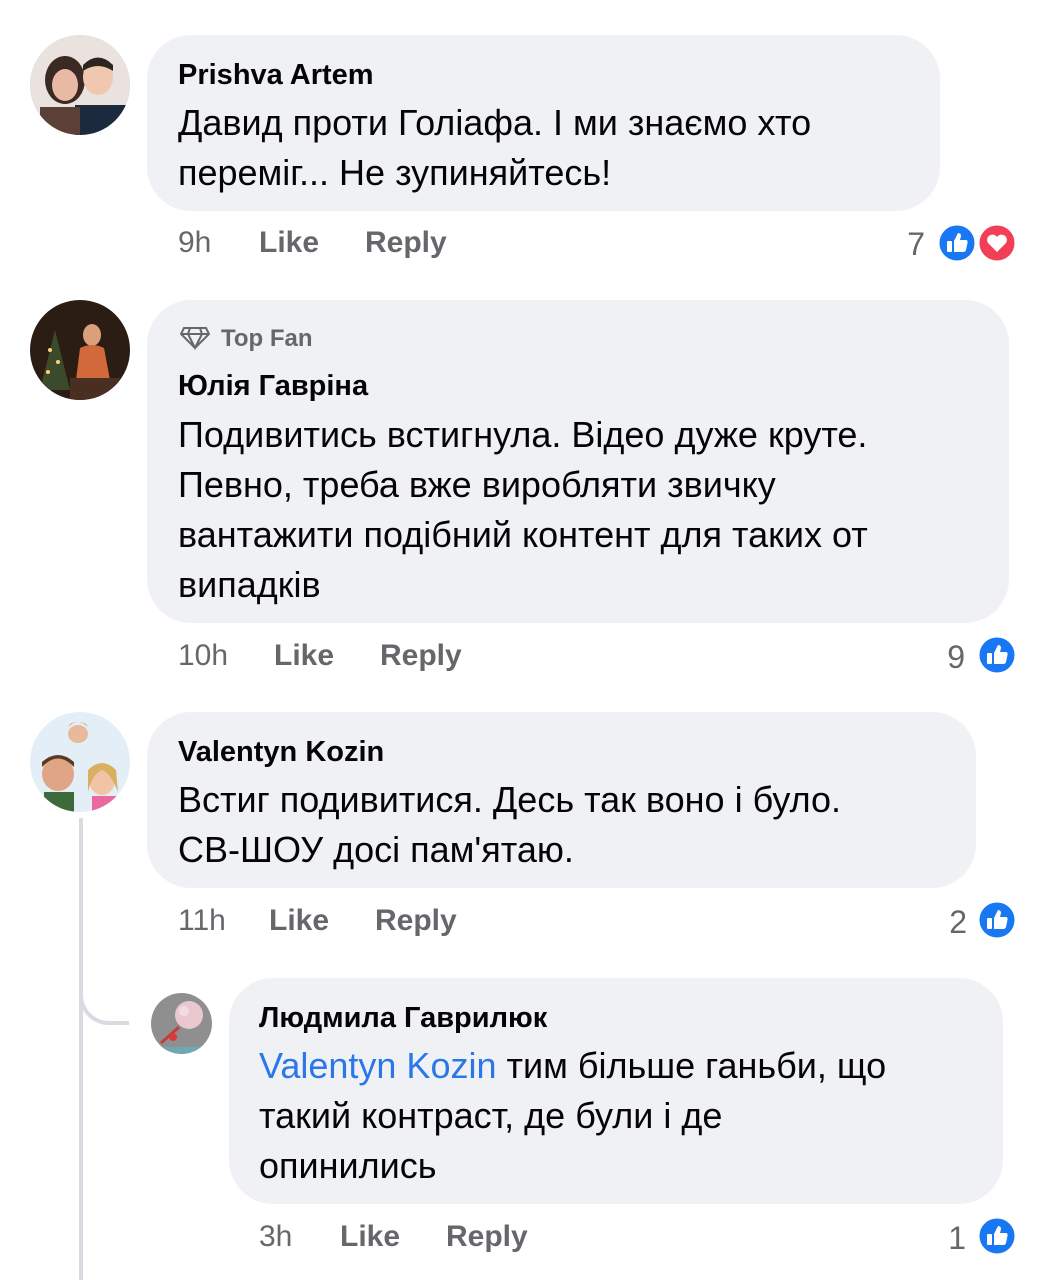 This screenshot has width=1047, height=1280. Describe the element at coordinates (916, 244) in the screenshot. I see `reaction-count: 7` at that location.